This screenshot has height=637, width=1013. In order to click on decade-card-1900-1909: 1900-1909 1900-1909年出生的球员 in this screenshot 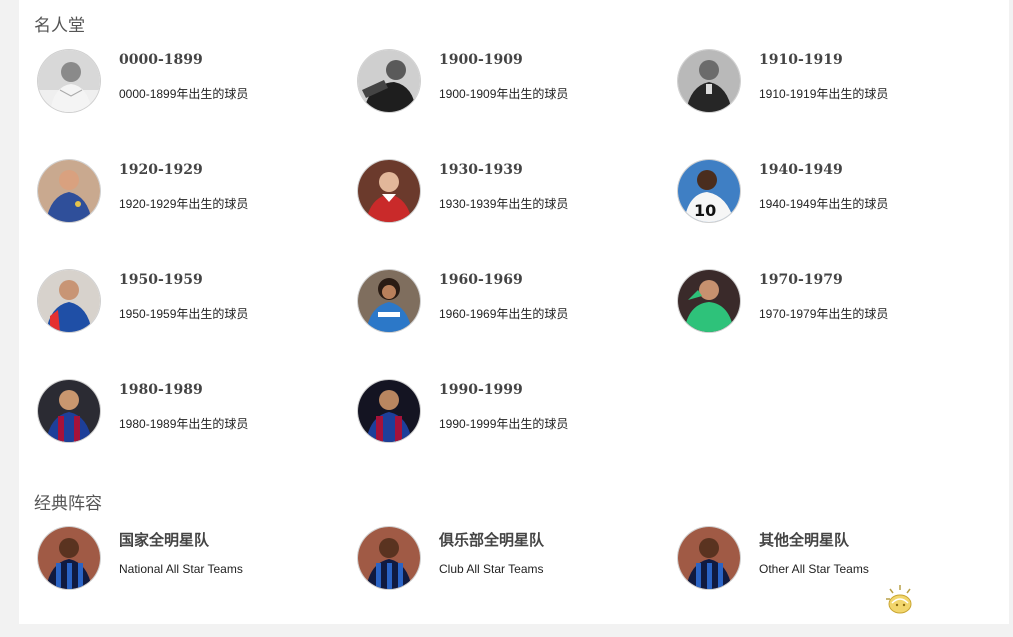, I will do `click(518, 105)`.